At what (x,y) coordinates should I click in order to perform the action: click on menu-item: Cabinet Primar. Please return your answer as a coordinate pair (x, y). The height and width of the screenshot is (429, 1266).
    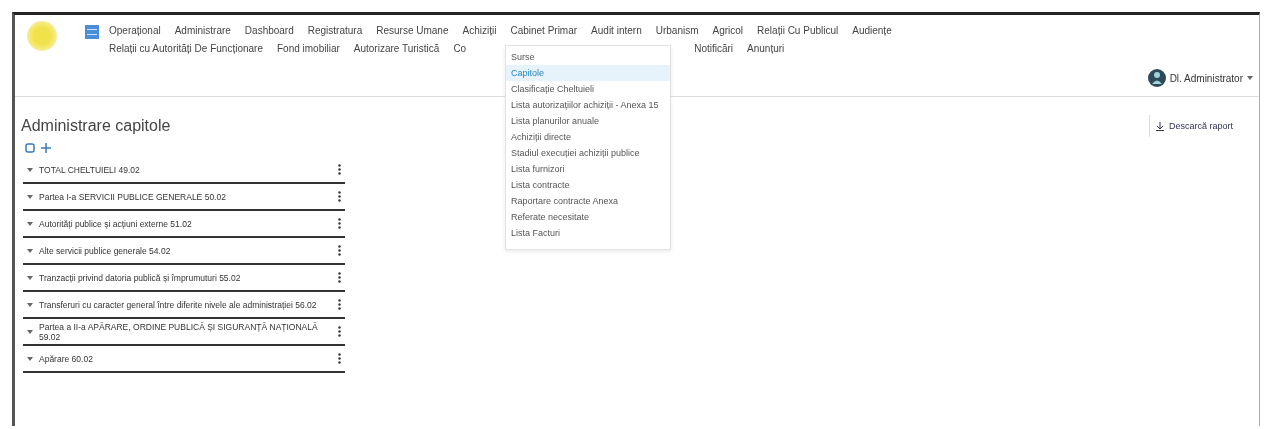
    Looking at the image, I should click on (544, 30).